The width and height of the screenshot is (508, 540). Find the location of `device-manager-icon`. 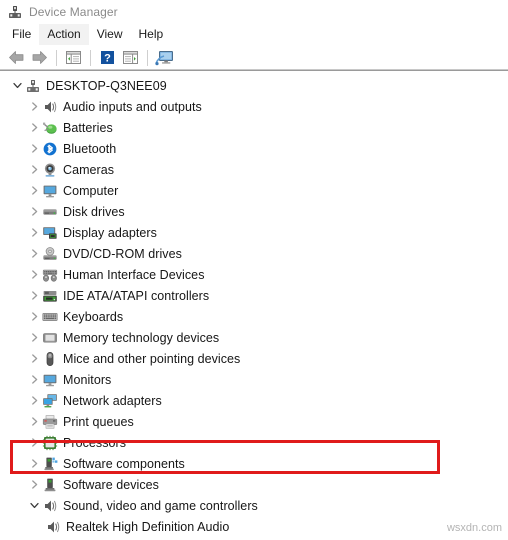

device-manager-icon is located at coordinates (15, 12).